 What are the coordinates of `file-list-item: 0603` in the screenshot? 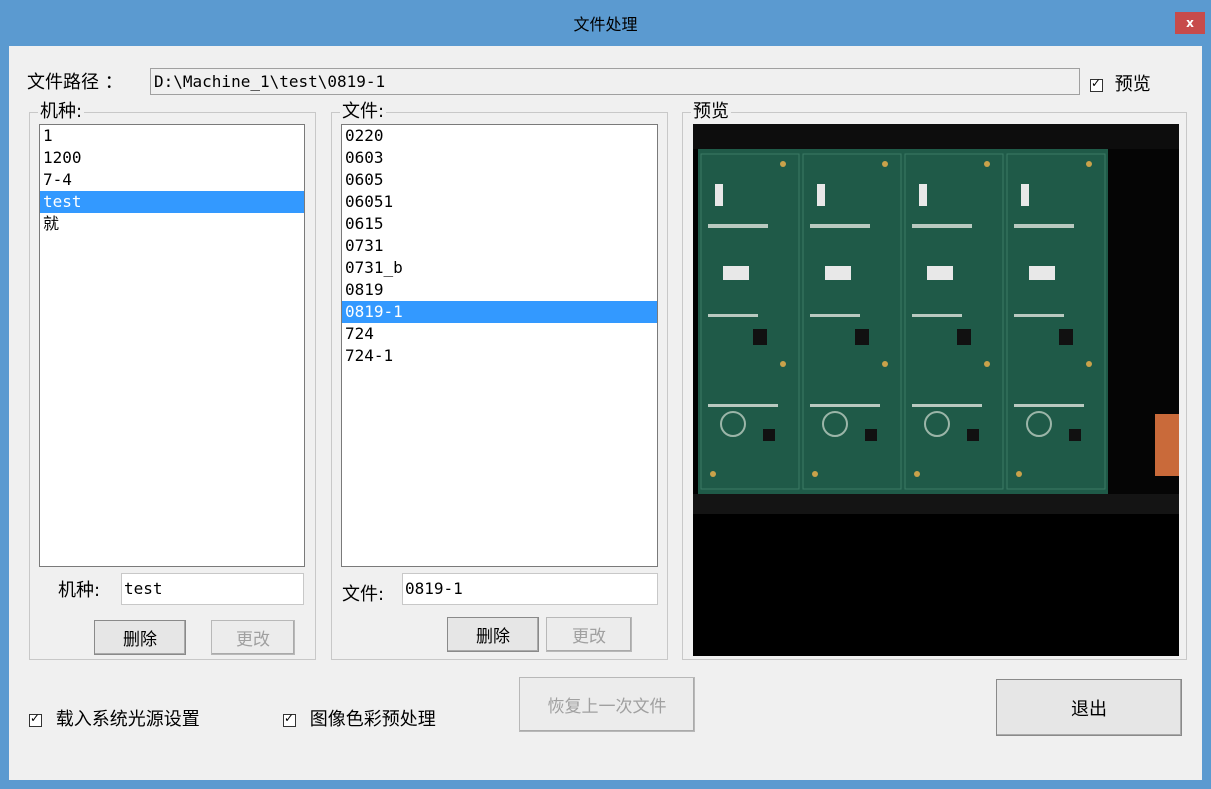 It's located at (499, 158).